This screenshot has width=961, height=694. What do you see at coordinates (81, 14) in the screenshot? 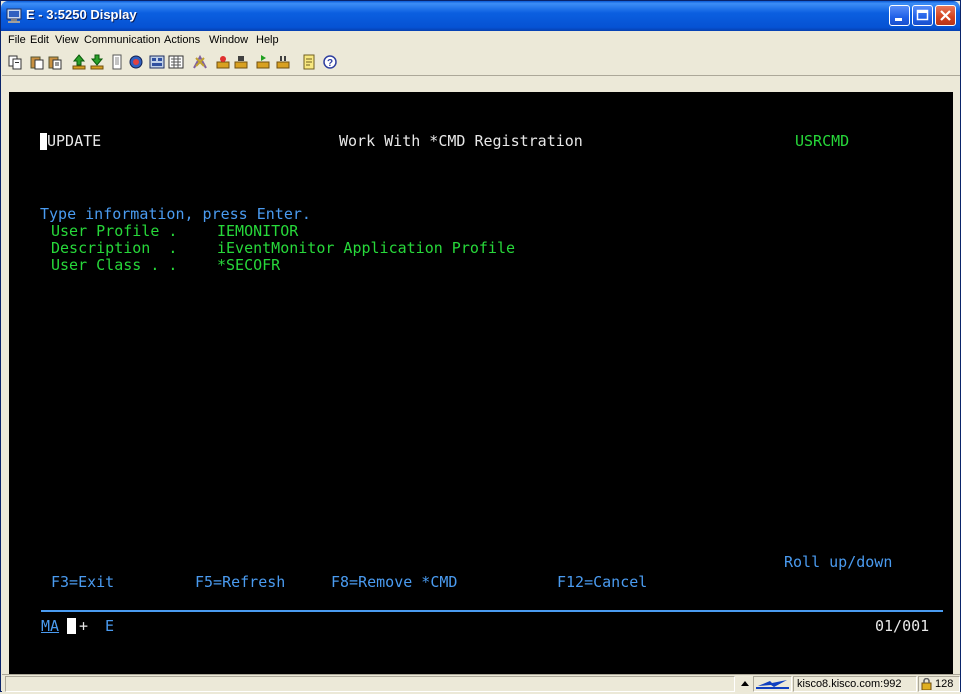
I see `window-title: E - 3:5250 Display` at bounding box center [81, 14].